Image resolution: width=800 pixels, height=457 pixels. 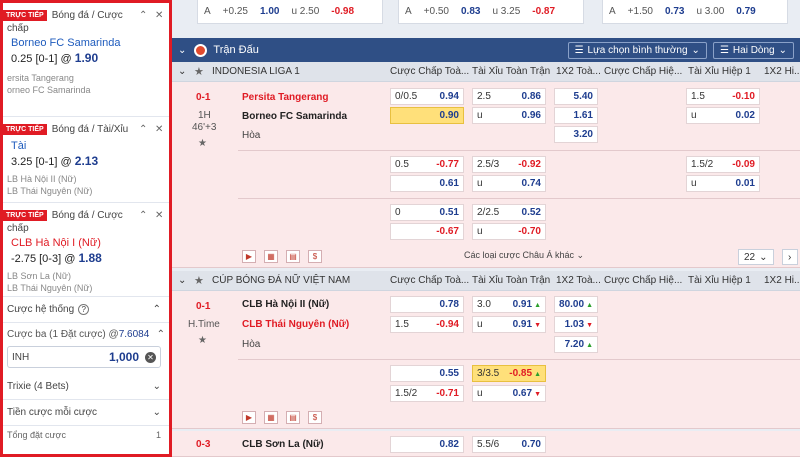 What do you see at coordinates (509, 393) in the screenshot?
I see `odds-cell: u 0.67 ▼` at bounding box center [509, 393].